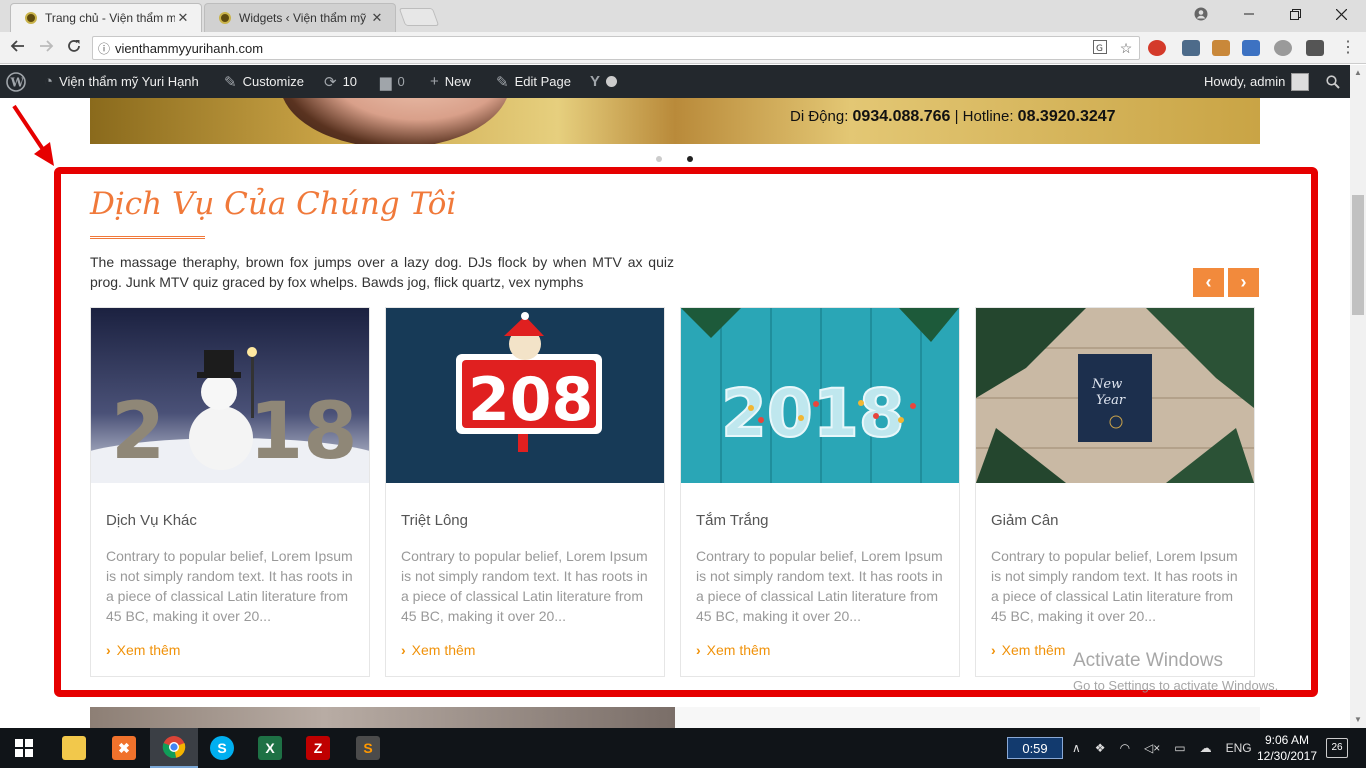  I want to click on back-icon, so click(18, 48).